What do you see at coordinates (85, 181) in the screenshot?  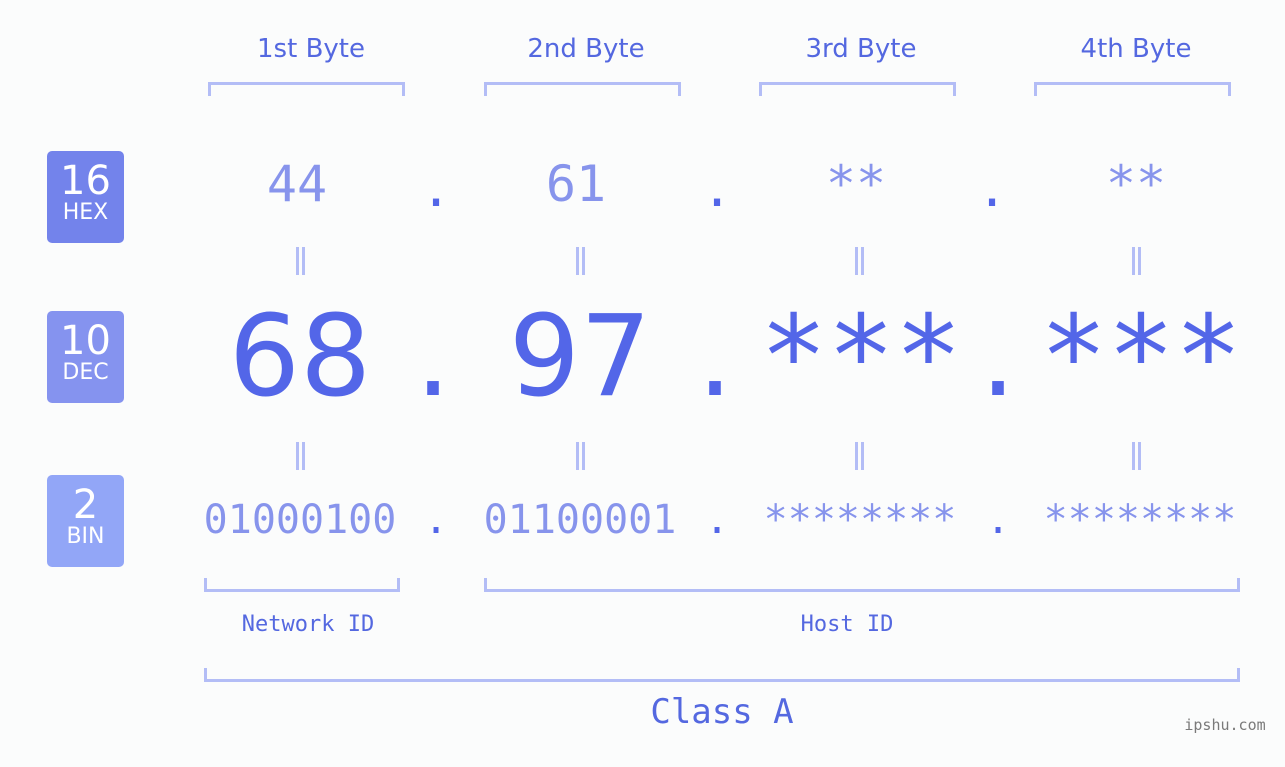 I see `hex-base: 16` at bounding box center [85, 181].